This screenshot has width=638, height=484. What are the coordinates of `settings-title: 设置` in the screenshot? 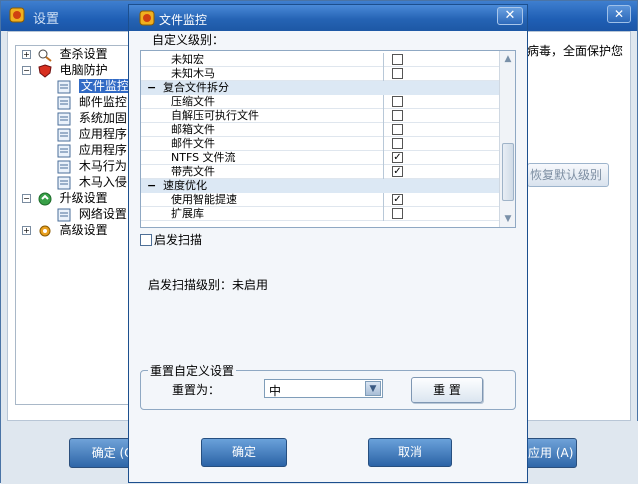 It's located at (46, 19).